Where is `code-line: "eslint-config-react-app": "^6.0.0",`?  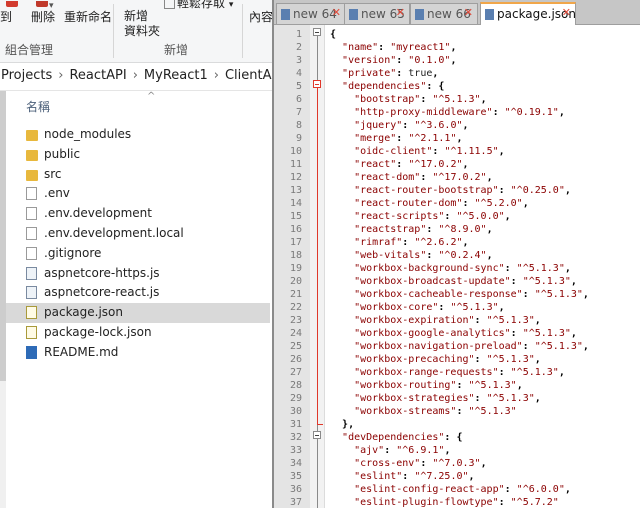
code-line: "eslint-config-react-app": "^6.0.0", is located at coordinates (450, 489).